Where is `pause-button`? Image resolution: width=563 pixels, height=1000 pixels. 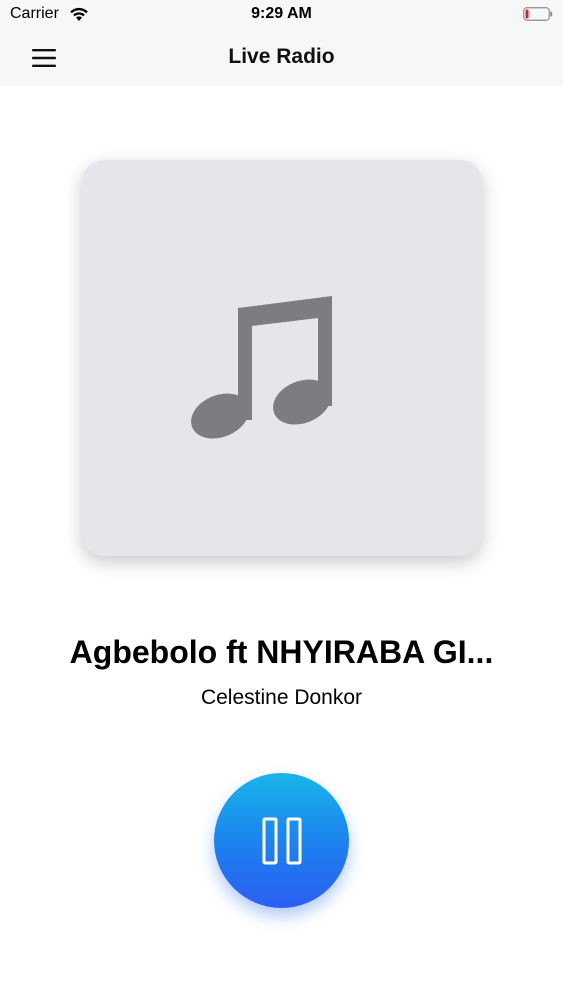
pause-button is located at coordinates (281, 840).